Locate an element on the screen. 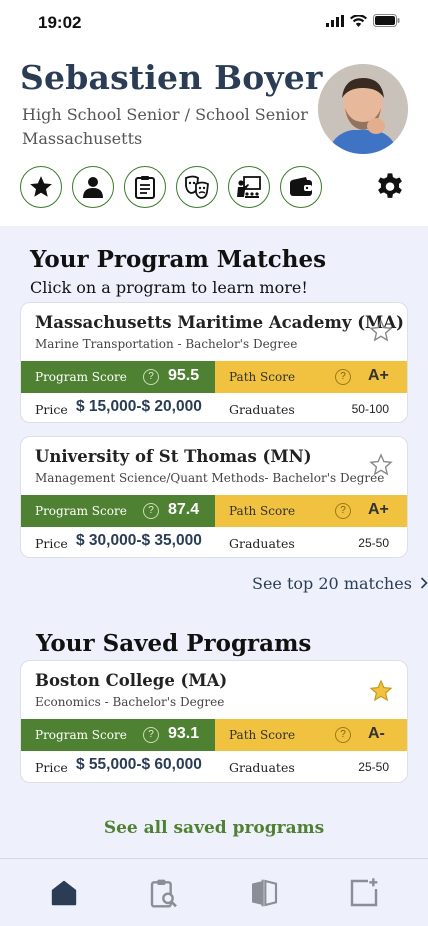 The height and width of the screenshot is (926, 428). program-score: Program Score ? 87.4 is located at coordinates (118, 511).